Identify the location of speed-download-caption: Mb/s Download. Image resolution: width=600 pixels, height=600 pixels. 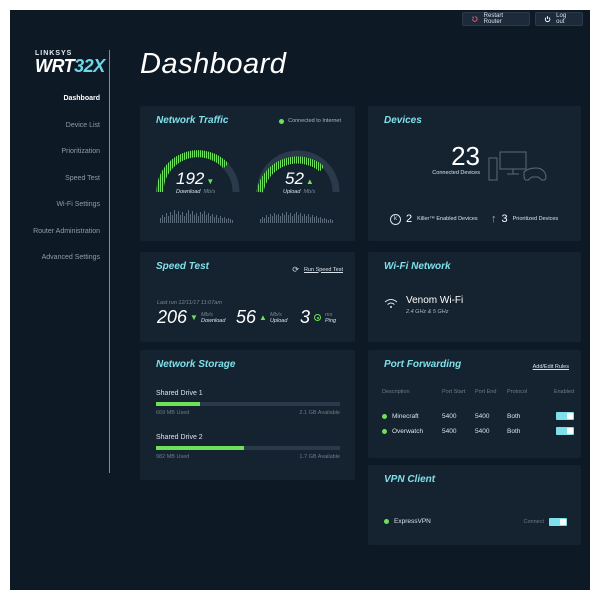
(213, 318).